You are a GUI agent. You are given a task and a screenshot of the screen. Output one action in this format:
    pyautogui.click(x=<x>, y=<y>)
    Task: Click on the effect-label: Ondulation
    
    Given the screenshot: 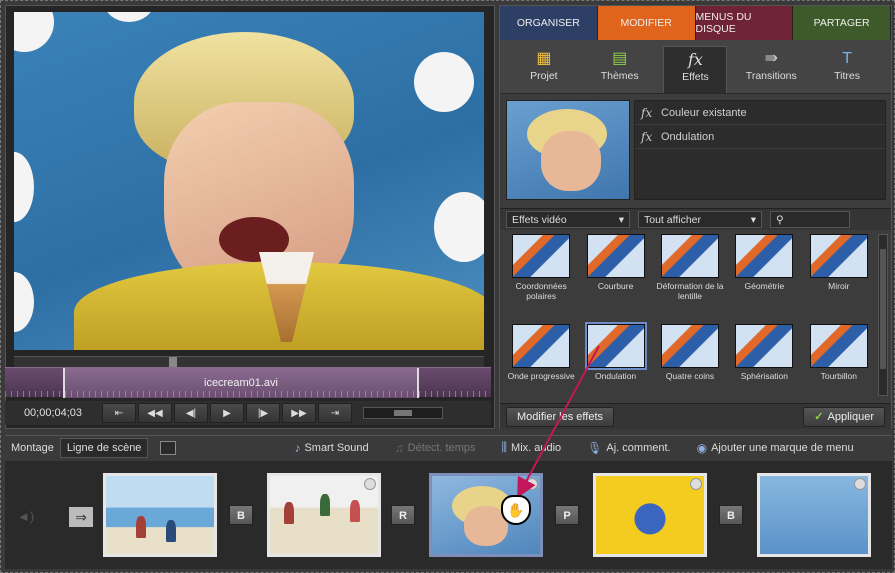 What is the action you would take?
    pyautogui.click(x=616, y=376)
    